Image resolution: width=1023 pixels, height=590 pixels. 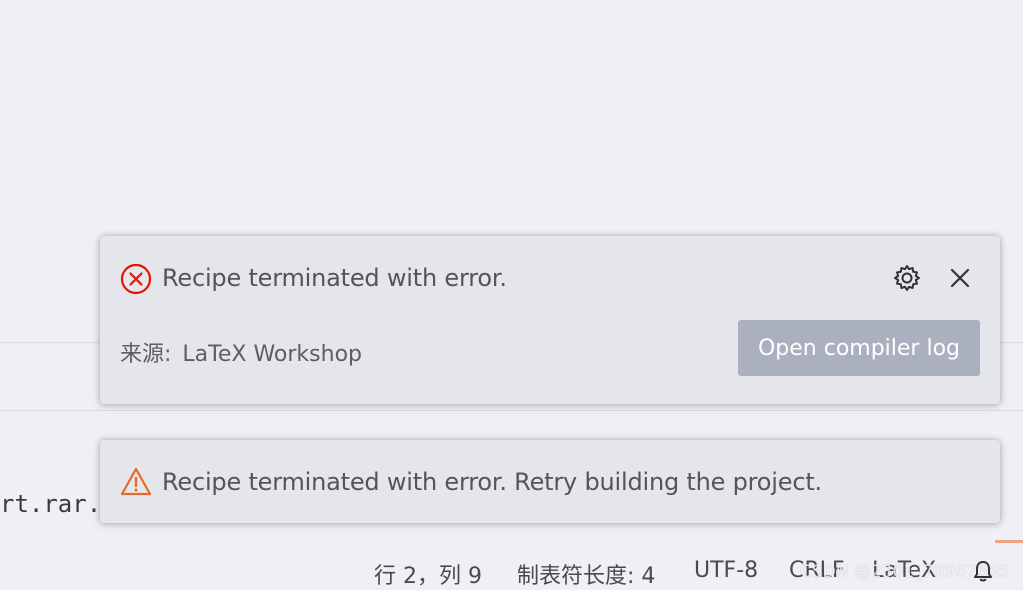 What do you see at coordinates (428, 574) in the screenshot?
I see `status-line-col: 行 2，列 9` at bounding box center [428, 574].